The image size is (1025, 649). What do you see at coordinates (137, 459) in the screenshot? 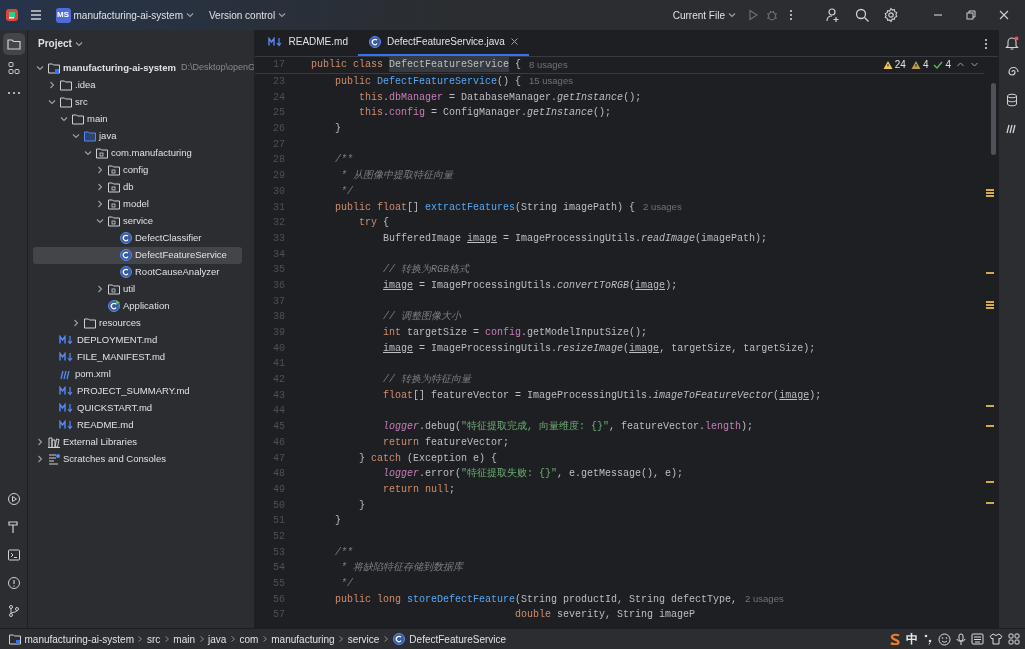
I see `tree-item: Scratches and Consoles` at bounding box center [137, 459].